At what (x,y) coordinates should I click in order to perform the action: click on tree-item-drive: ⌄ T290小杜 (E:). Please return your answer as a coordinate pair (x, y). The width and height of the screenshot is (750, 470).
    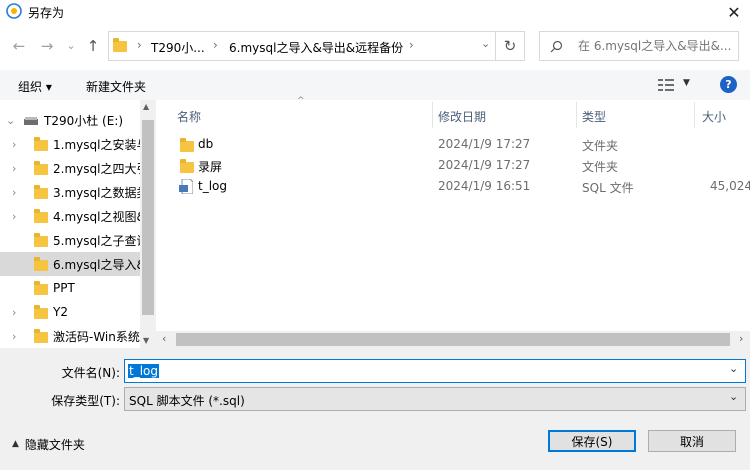
    Looking at the image, I should click on (70, 120).